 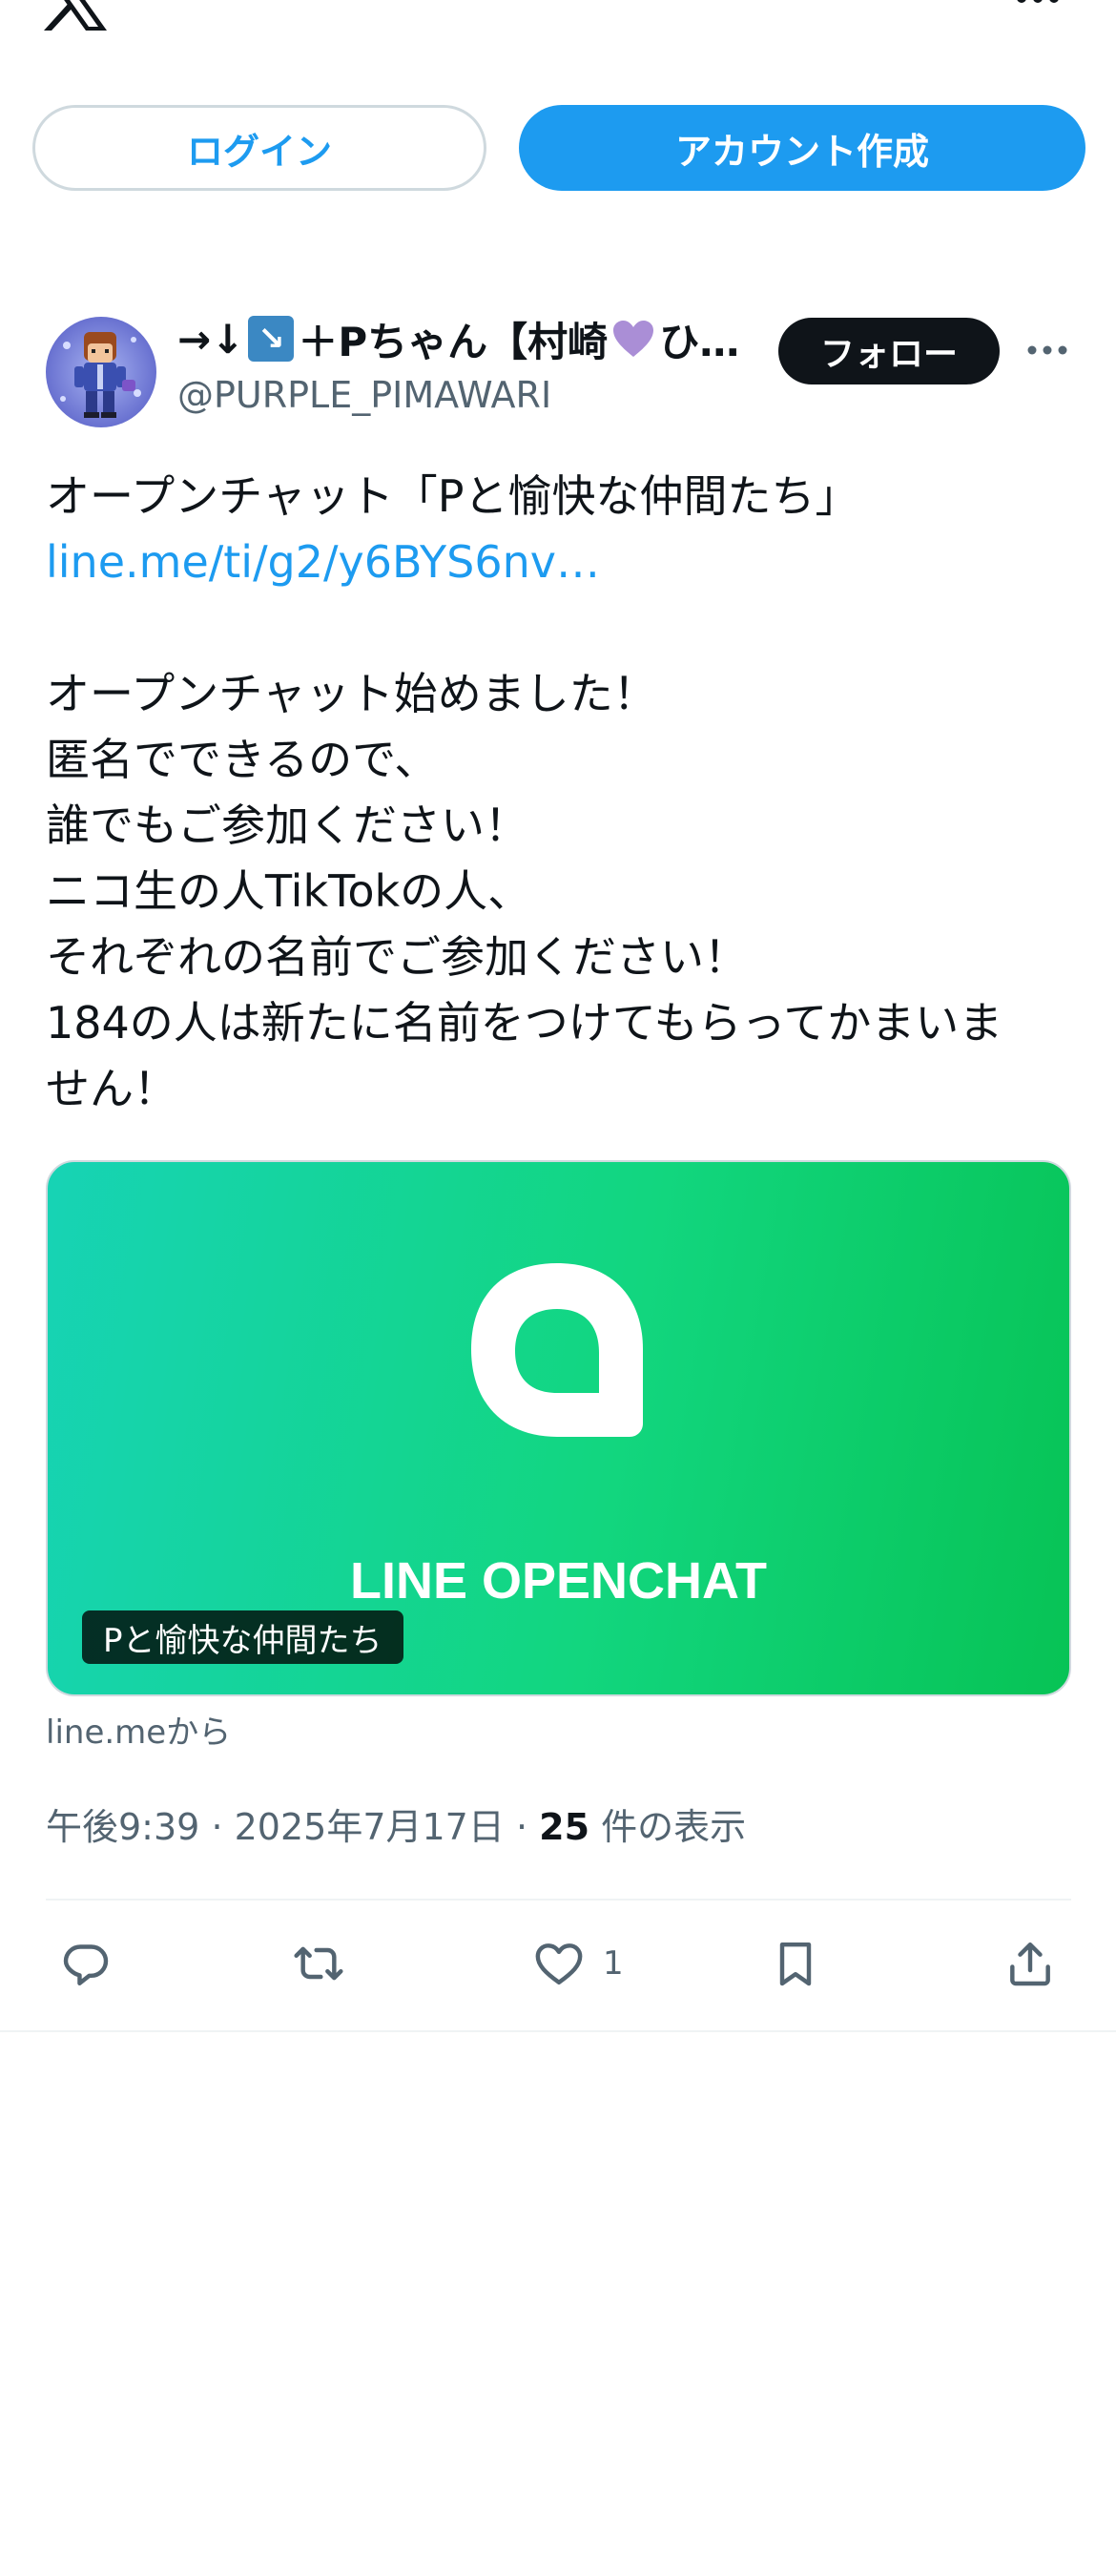 What do you see at coordinates (561, 628) in the screenshot?
I see `post-text-spacer` at bounding box center [561, 628].